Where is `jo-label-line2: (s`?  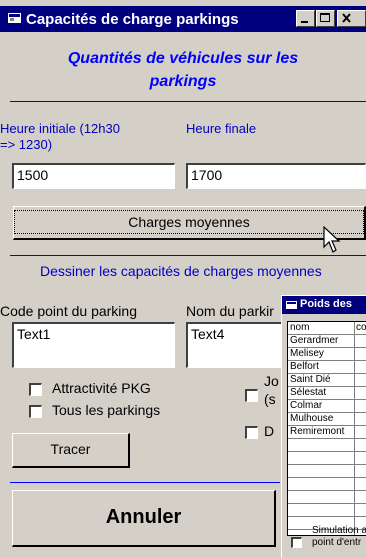 jo-label-line2: (s is located at coordinates (270, 399).